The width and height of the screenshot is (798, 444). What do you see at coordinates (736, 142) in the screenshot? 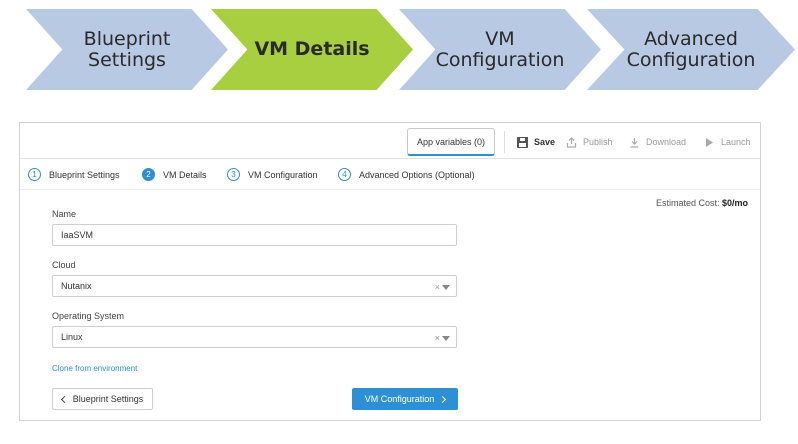
I see `launch-label: Launch` at bounding box center [736, 142].